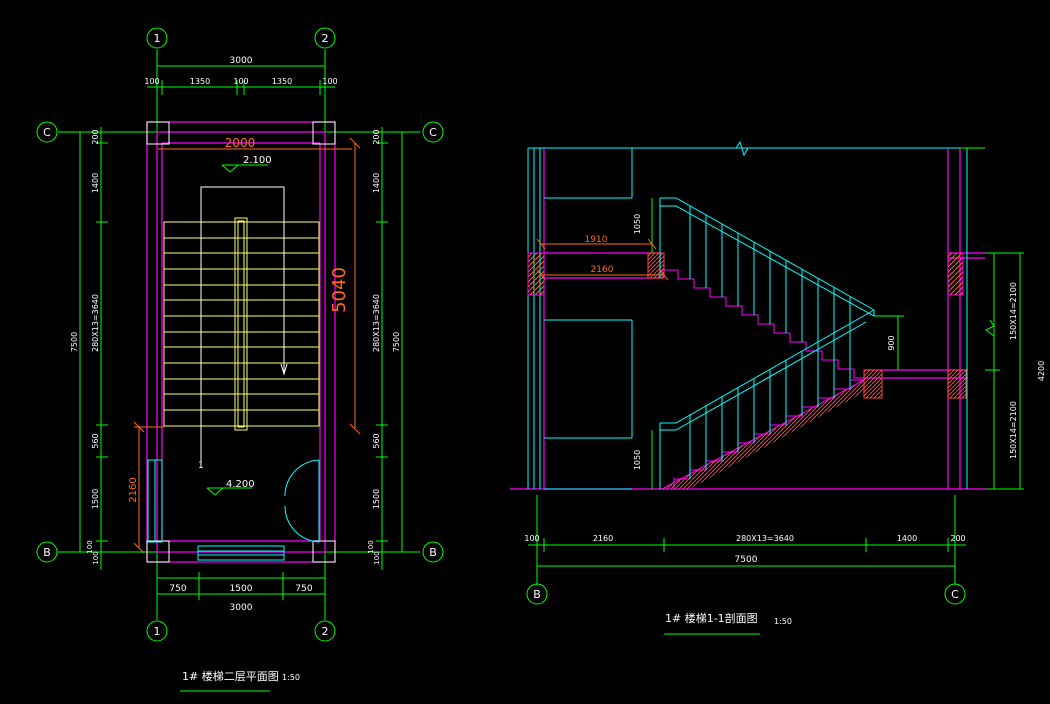 The image size is (1050, 704). What do you see at coordinates (711, 618) in the screenshot?
I see `section-title: 1# 楼梯1-1剖面图` at bounding box center [711, 618].